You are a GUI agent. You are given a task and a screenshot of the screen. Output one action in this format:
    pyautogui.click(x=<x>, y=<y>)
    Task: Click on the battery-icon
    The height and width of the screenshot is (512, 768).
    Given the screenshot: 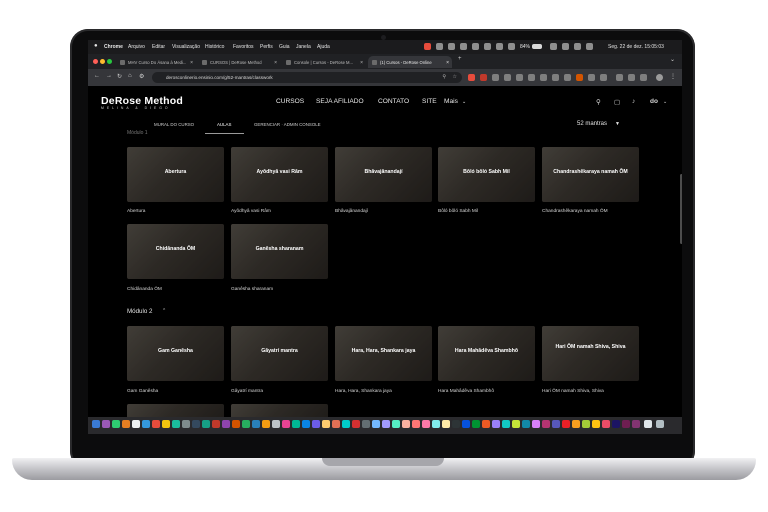 What is the action you would take?
    pyautogui.click(x=537, y=46)
    